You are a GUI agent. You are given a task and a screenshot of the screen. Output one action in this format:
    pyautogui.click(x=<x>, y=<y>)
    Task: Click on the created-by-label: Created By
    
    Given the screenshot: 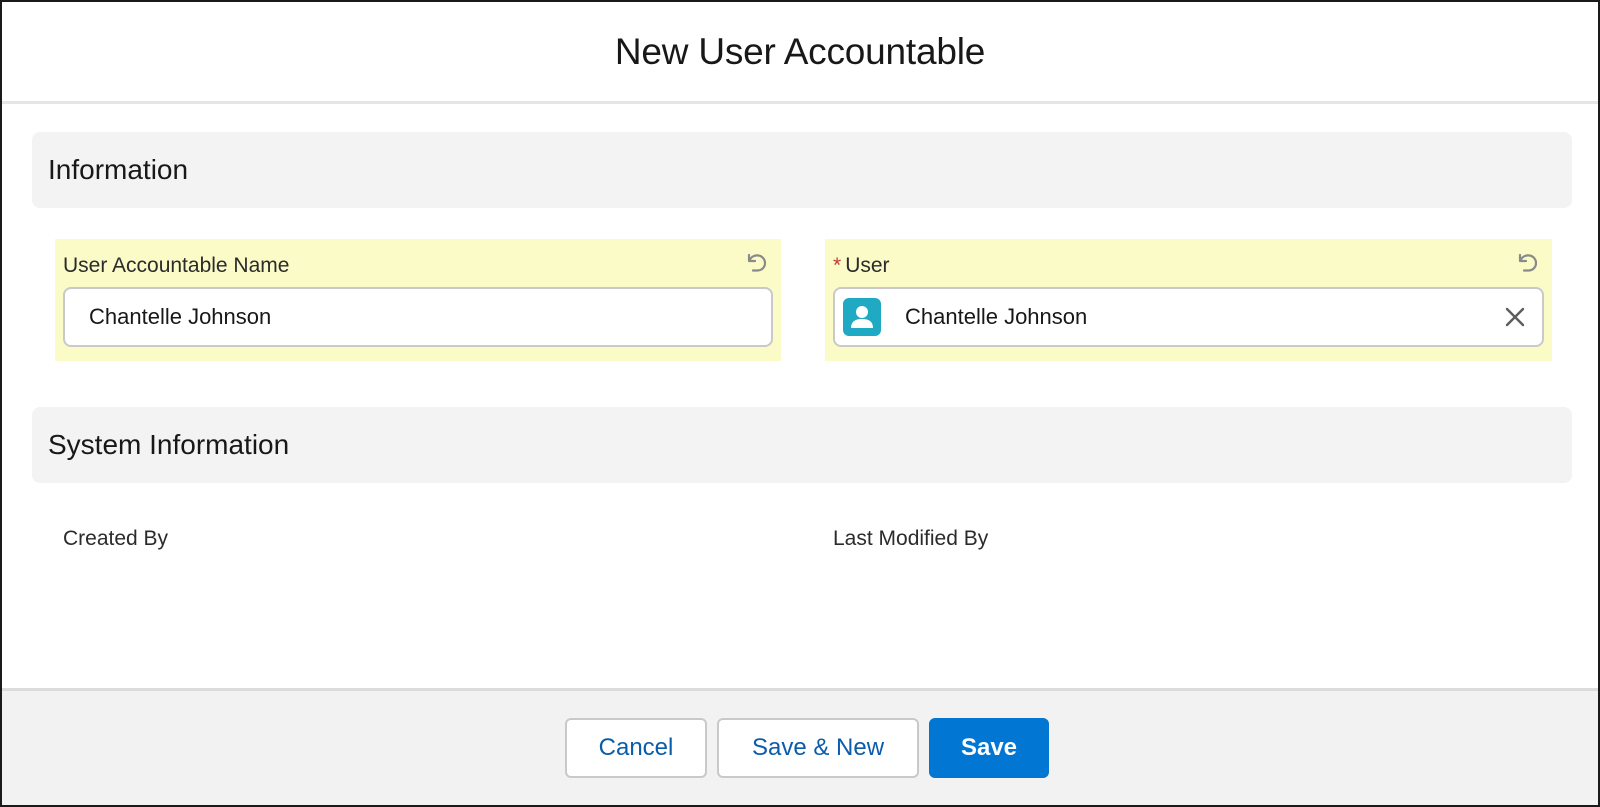 What is the action you would take?
    pyautogui.click(x=116, y=538)
    